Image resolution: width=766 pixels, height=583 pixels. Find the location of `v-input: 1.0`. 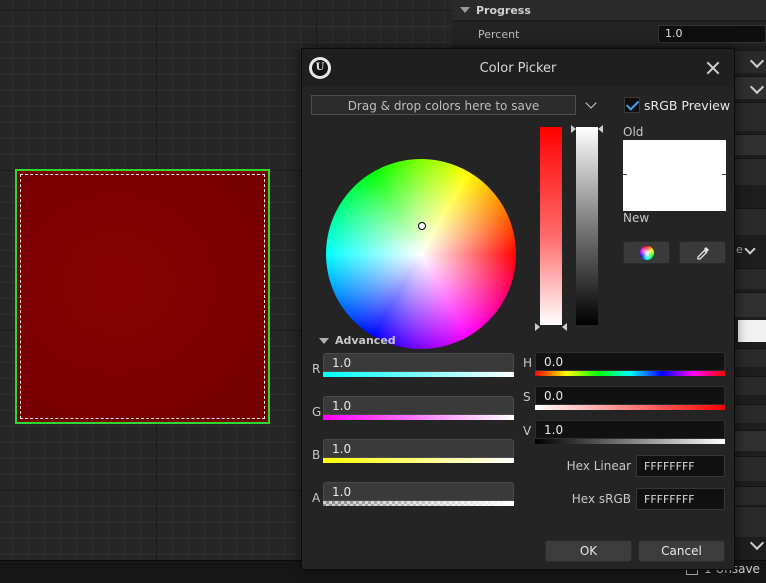

v-input: 1.0 is located at coordinates (630, 429).